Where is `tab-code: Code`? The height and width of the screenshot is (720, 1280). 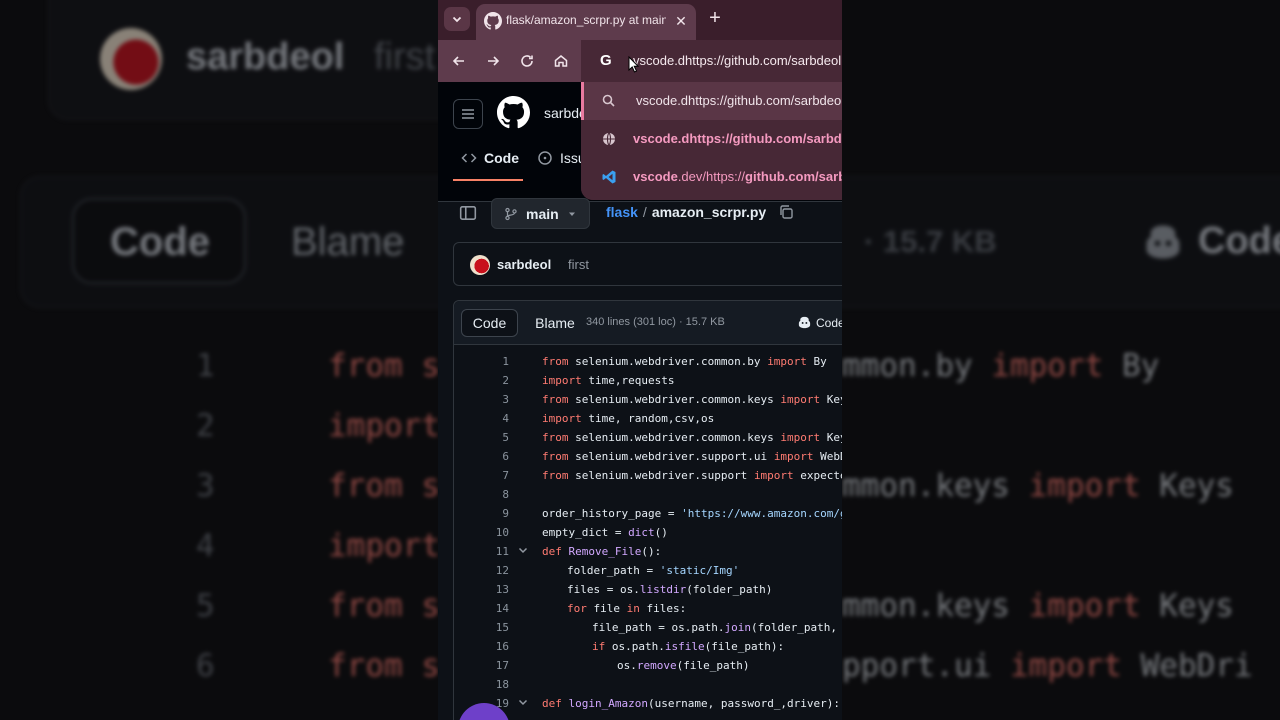
tab-code: Code is located at coordinates (490, 158).